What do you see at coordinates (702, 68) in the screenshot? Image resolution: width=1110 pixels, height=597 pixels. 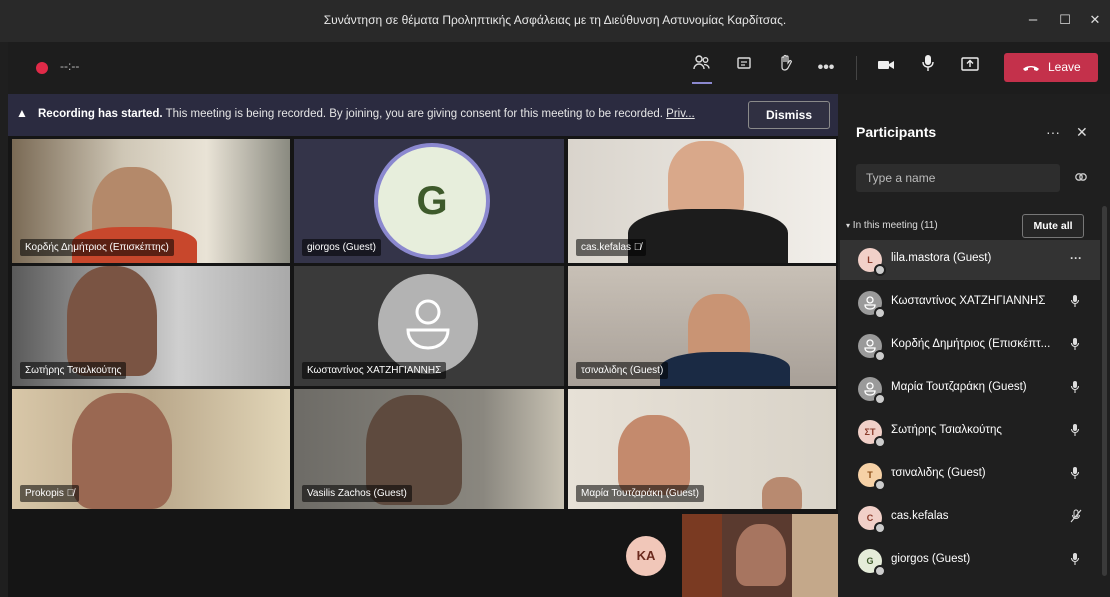 I see `participants-icon` at bounding box center [702, 68].